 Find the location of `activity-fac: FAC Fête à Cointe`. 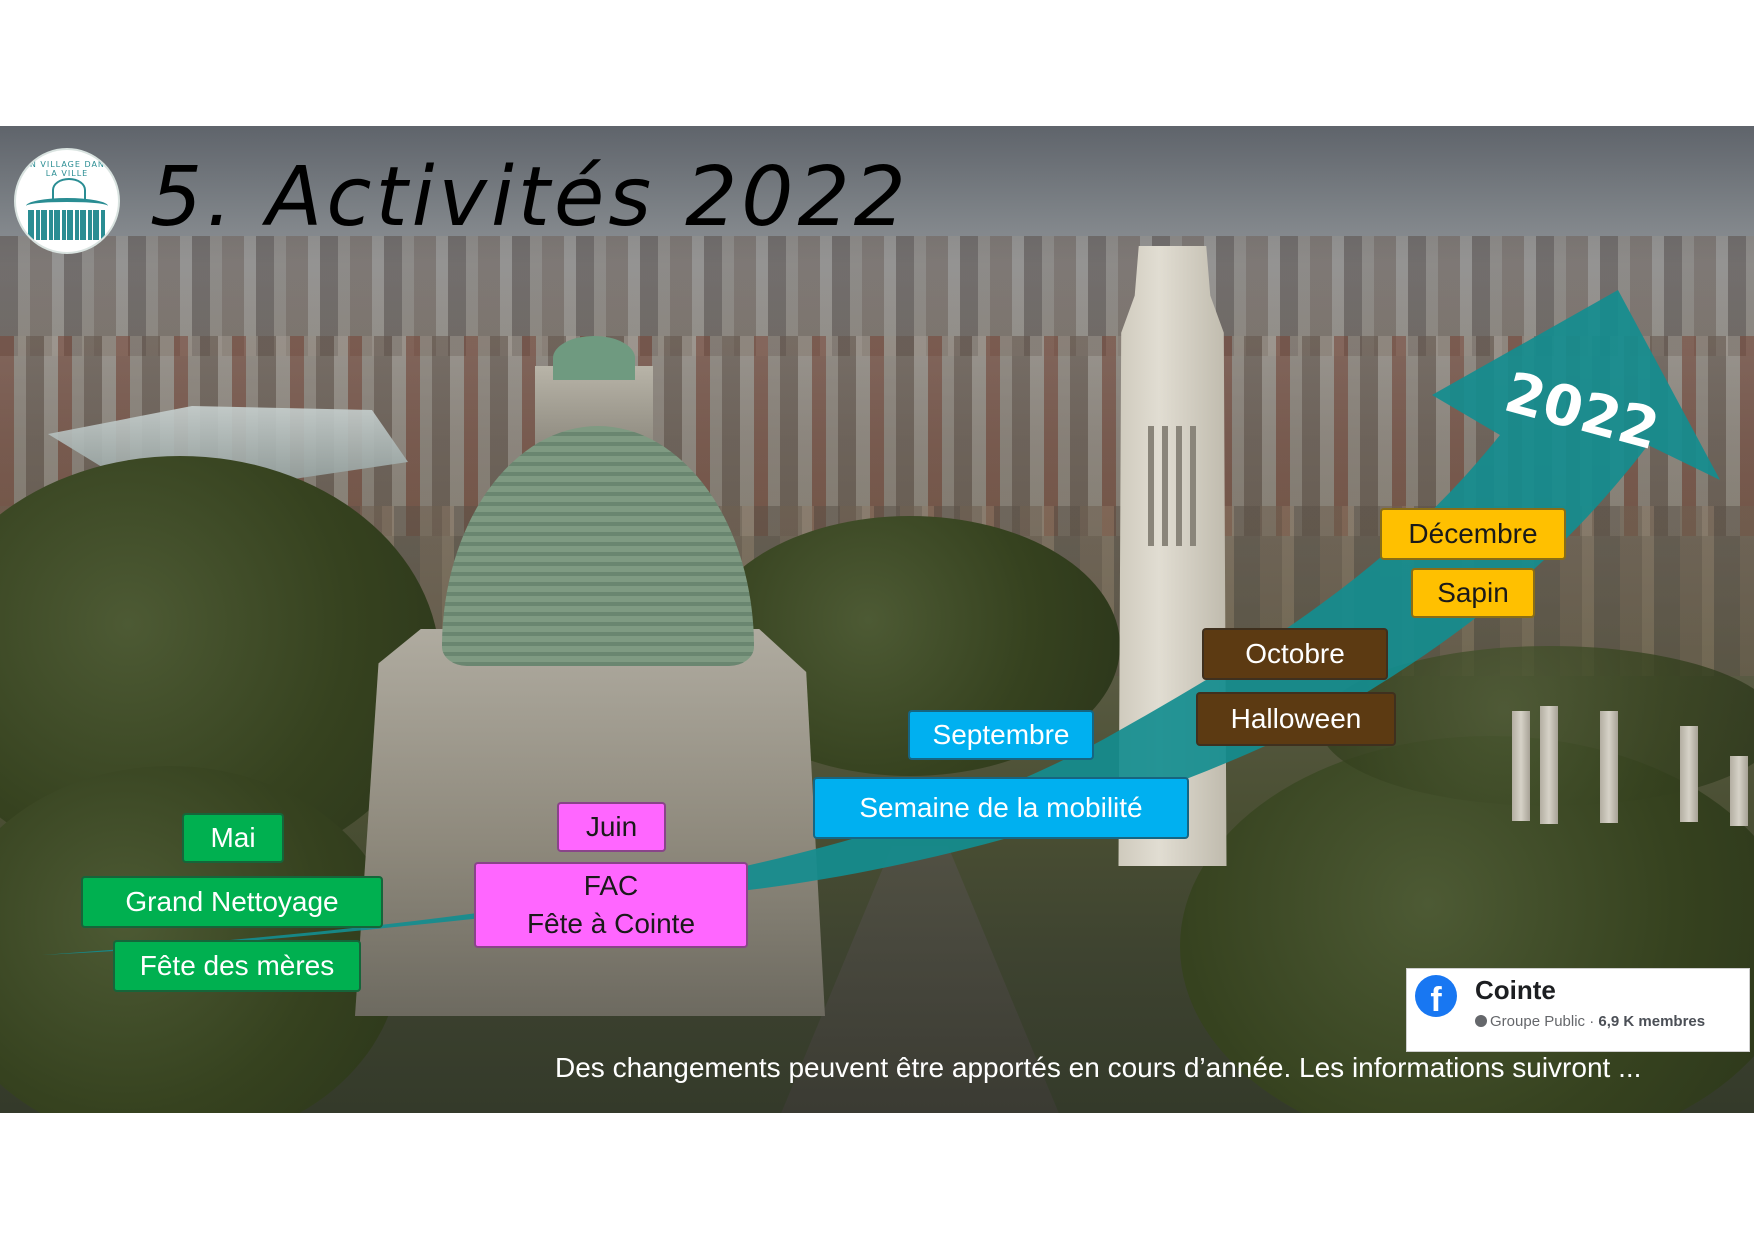

activity-fac: FAC Fête à Cointe is located at coordinates (611, 905).